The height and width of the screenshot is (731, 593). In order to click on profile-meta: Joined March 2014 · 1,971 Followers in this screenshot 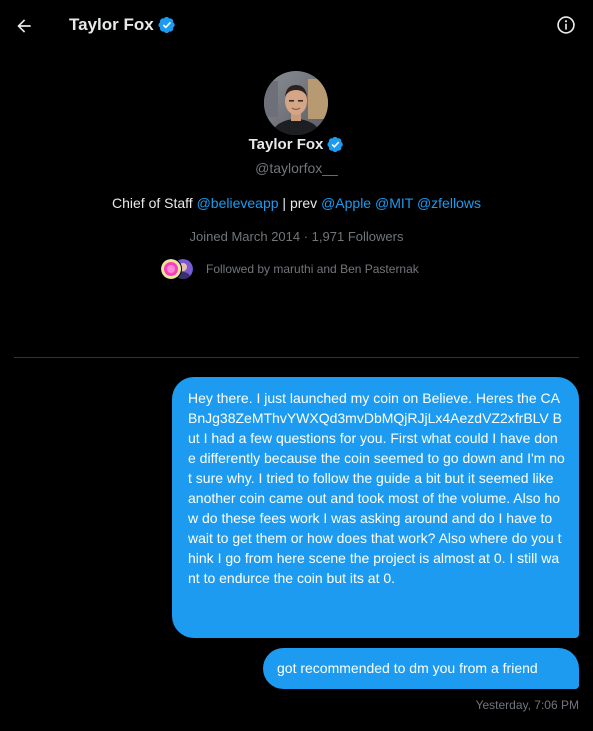, I will do `click(296, 236)`.